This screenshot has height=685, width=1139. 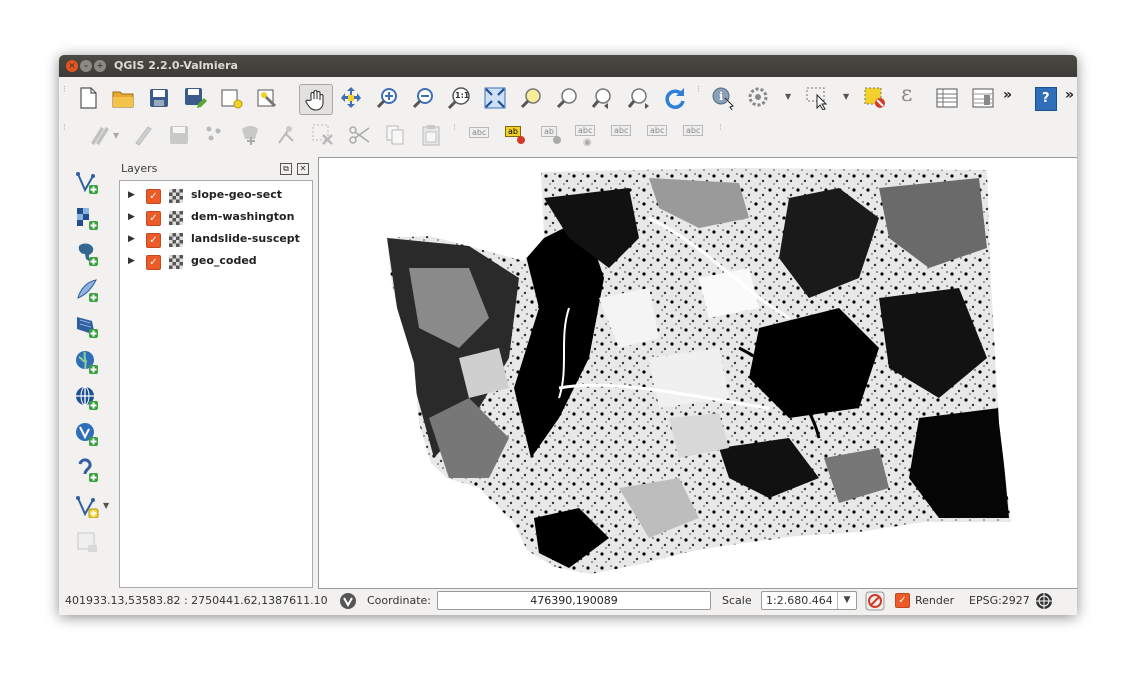 I want to click on move-label-button: abc, so click(x=621, y=136).